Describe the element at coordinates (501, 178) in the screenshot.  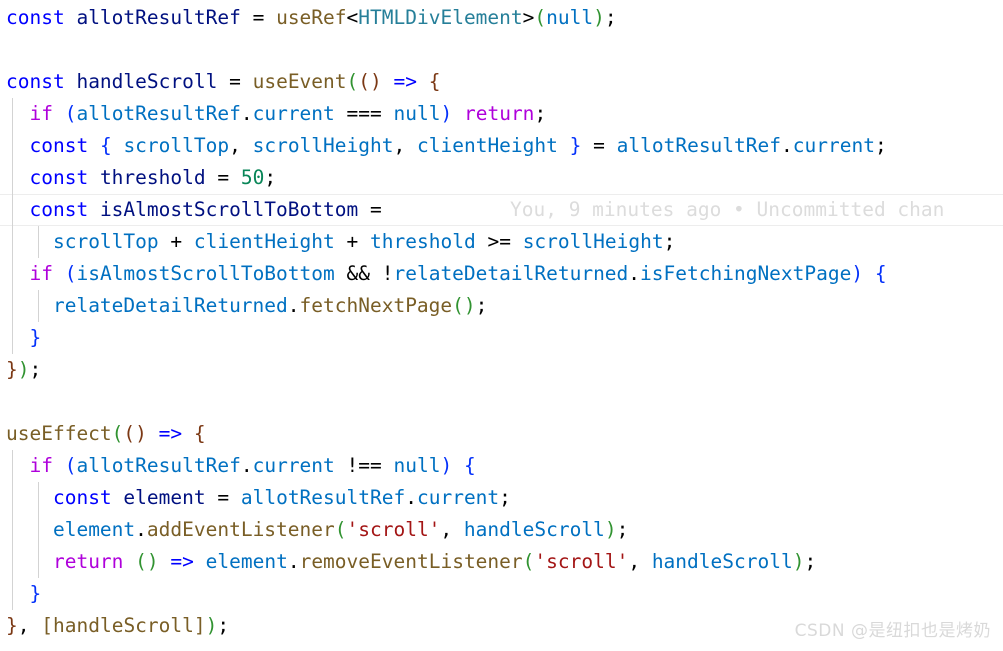
I see `code-line: const threshold = 50;` at that location.